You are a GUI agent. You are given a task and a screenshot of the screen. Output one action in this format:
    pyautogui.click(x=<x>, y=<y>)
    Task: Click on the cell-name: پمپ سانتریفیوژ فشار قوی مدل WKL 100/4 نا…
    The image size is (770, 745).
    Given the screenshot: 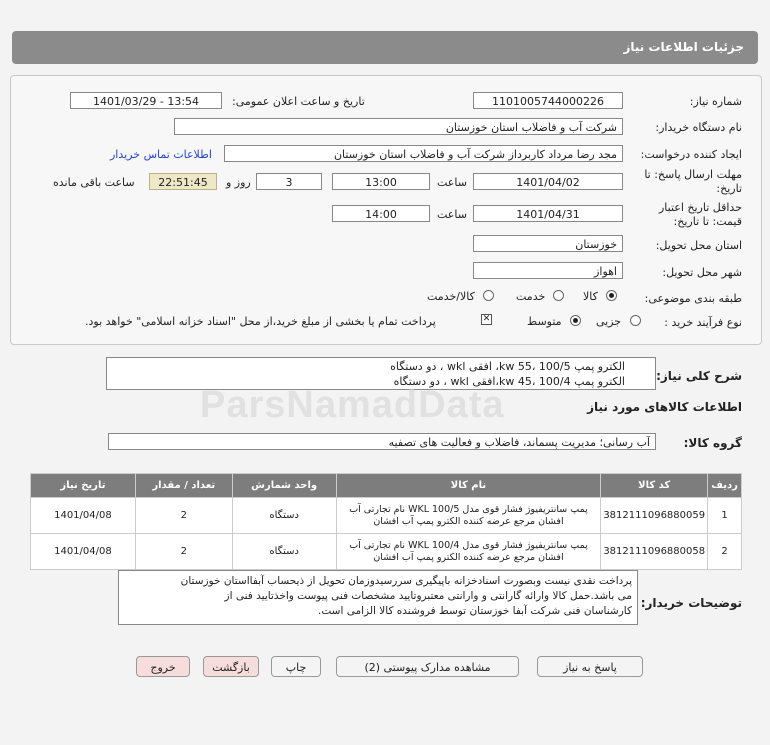 What is the action you would take?
    pyautogui.click(x=468, y=551)
    